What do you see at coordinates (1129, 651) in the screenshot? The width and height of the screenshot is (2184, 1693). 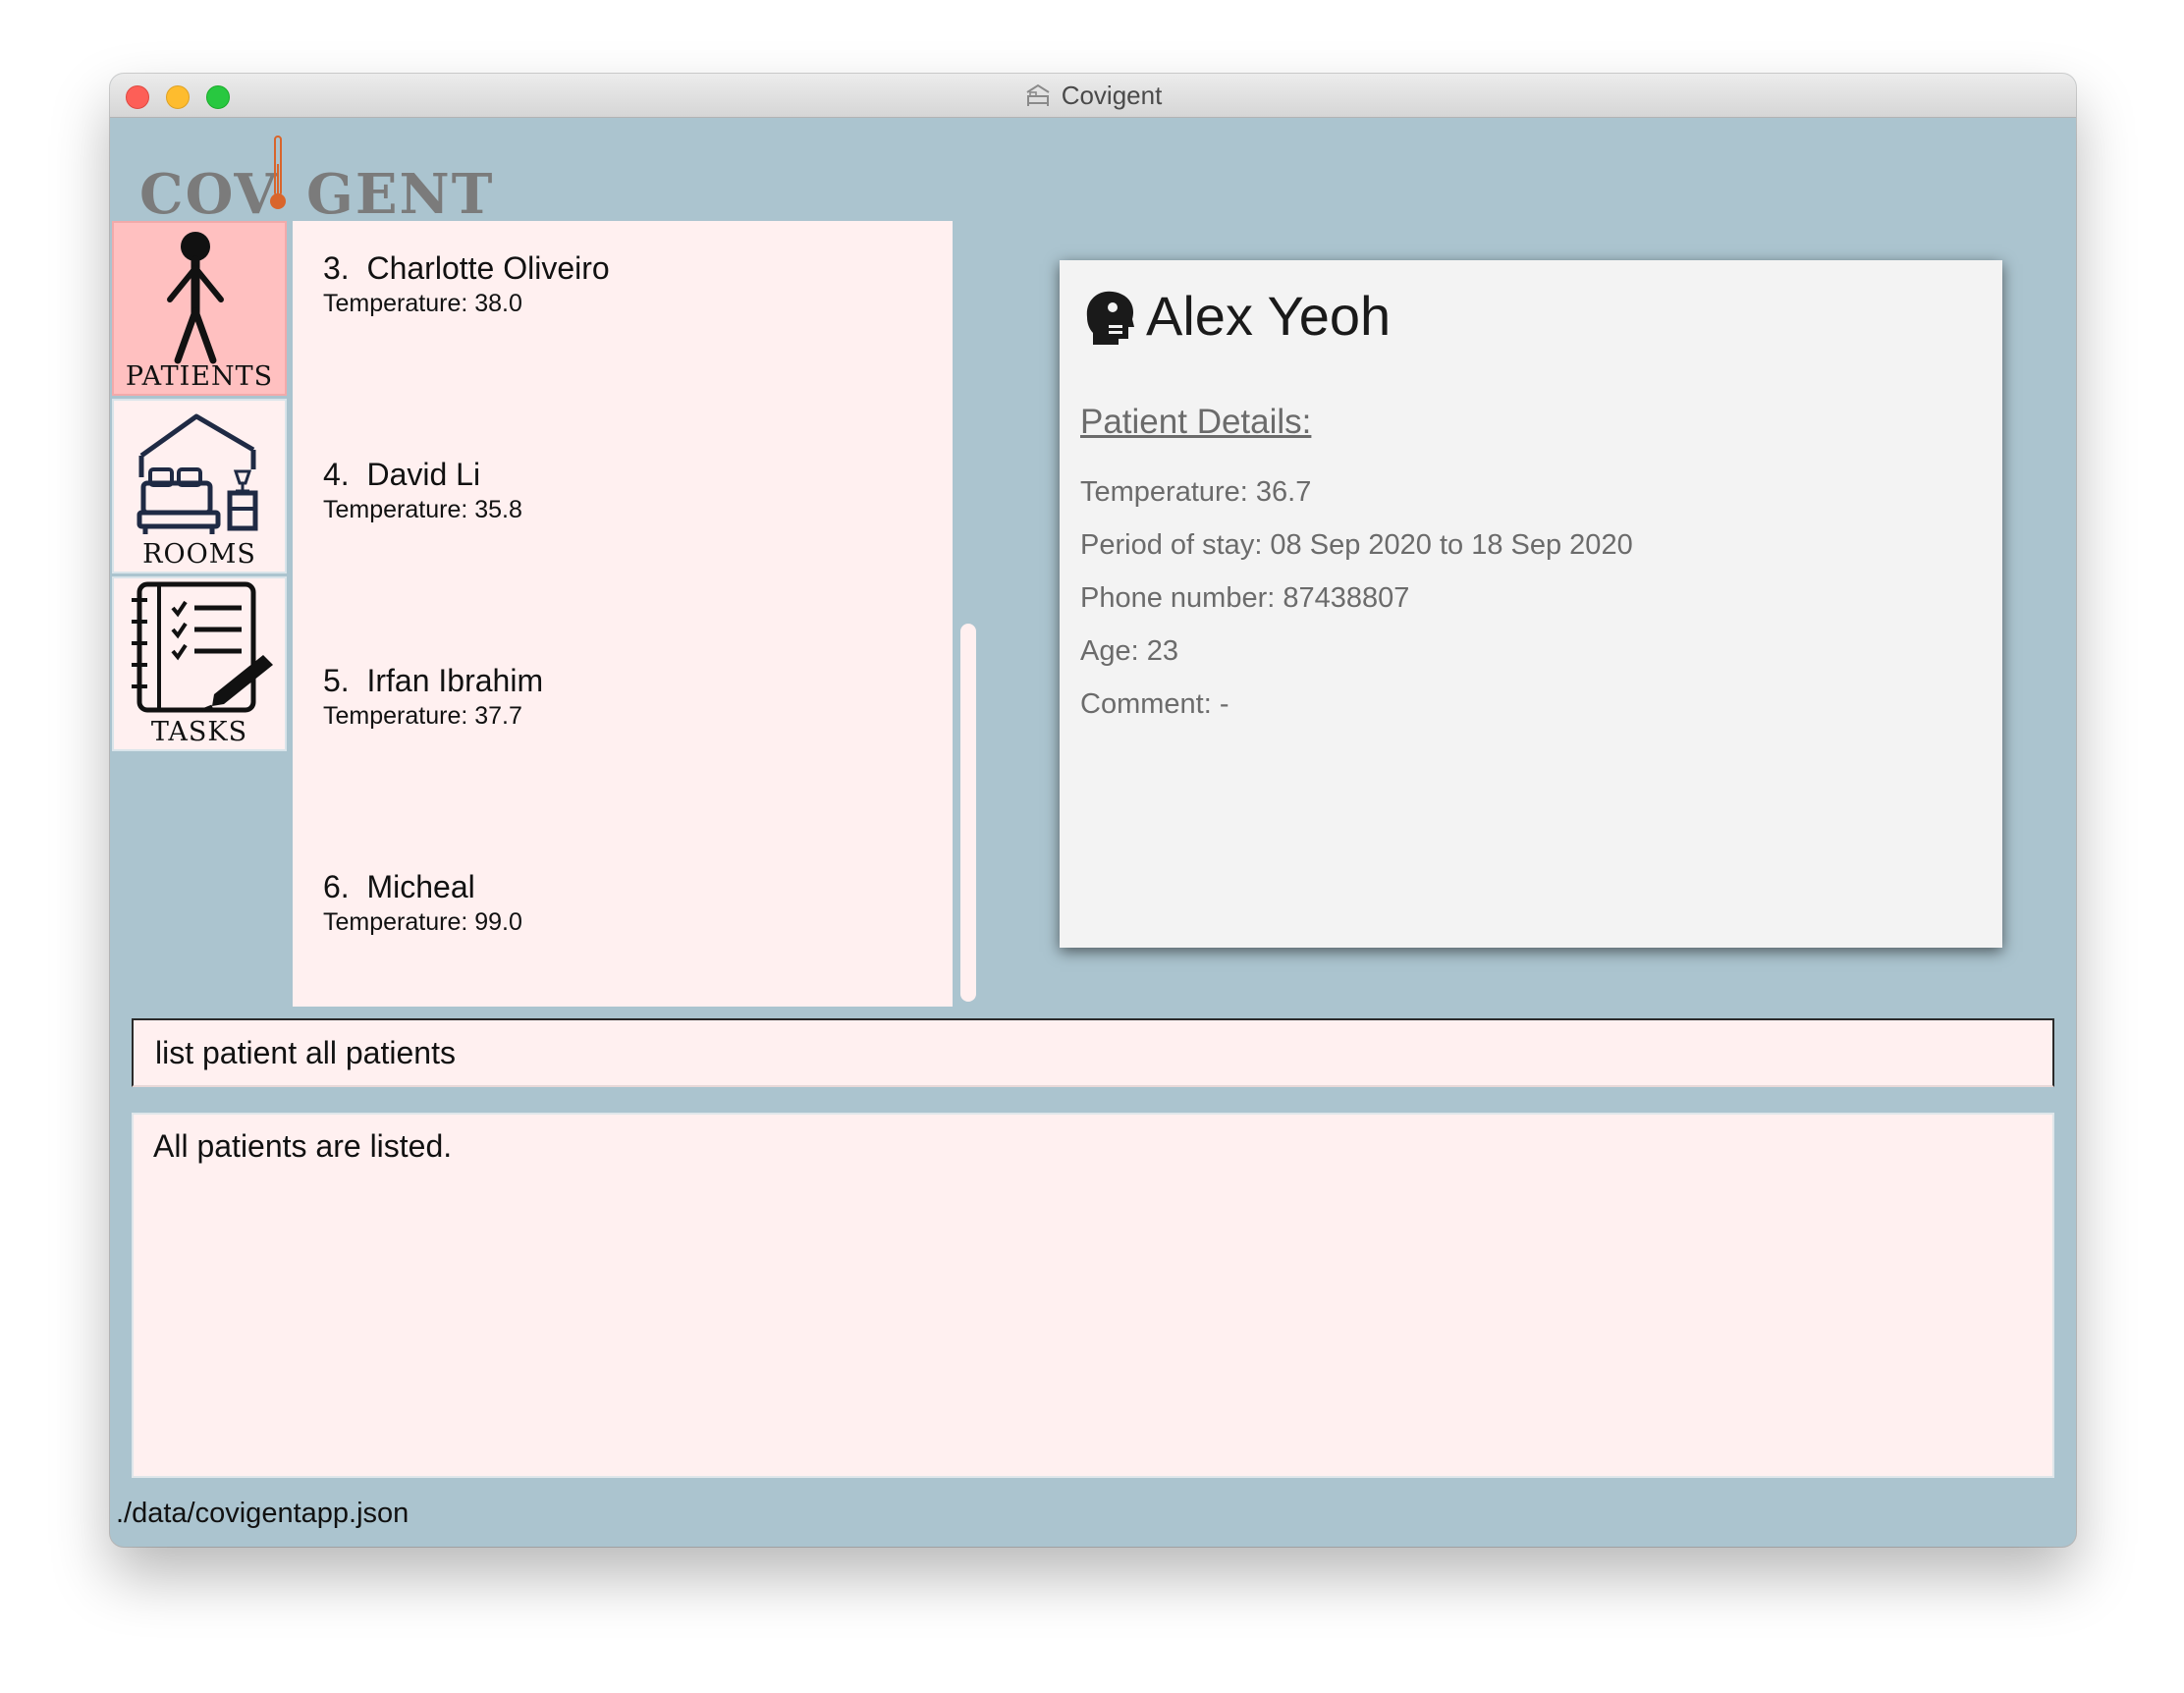 I see `detail-age: Age: 23` at bounding box center [1129, 651].